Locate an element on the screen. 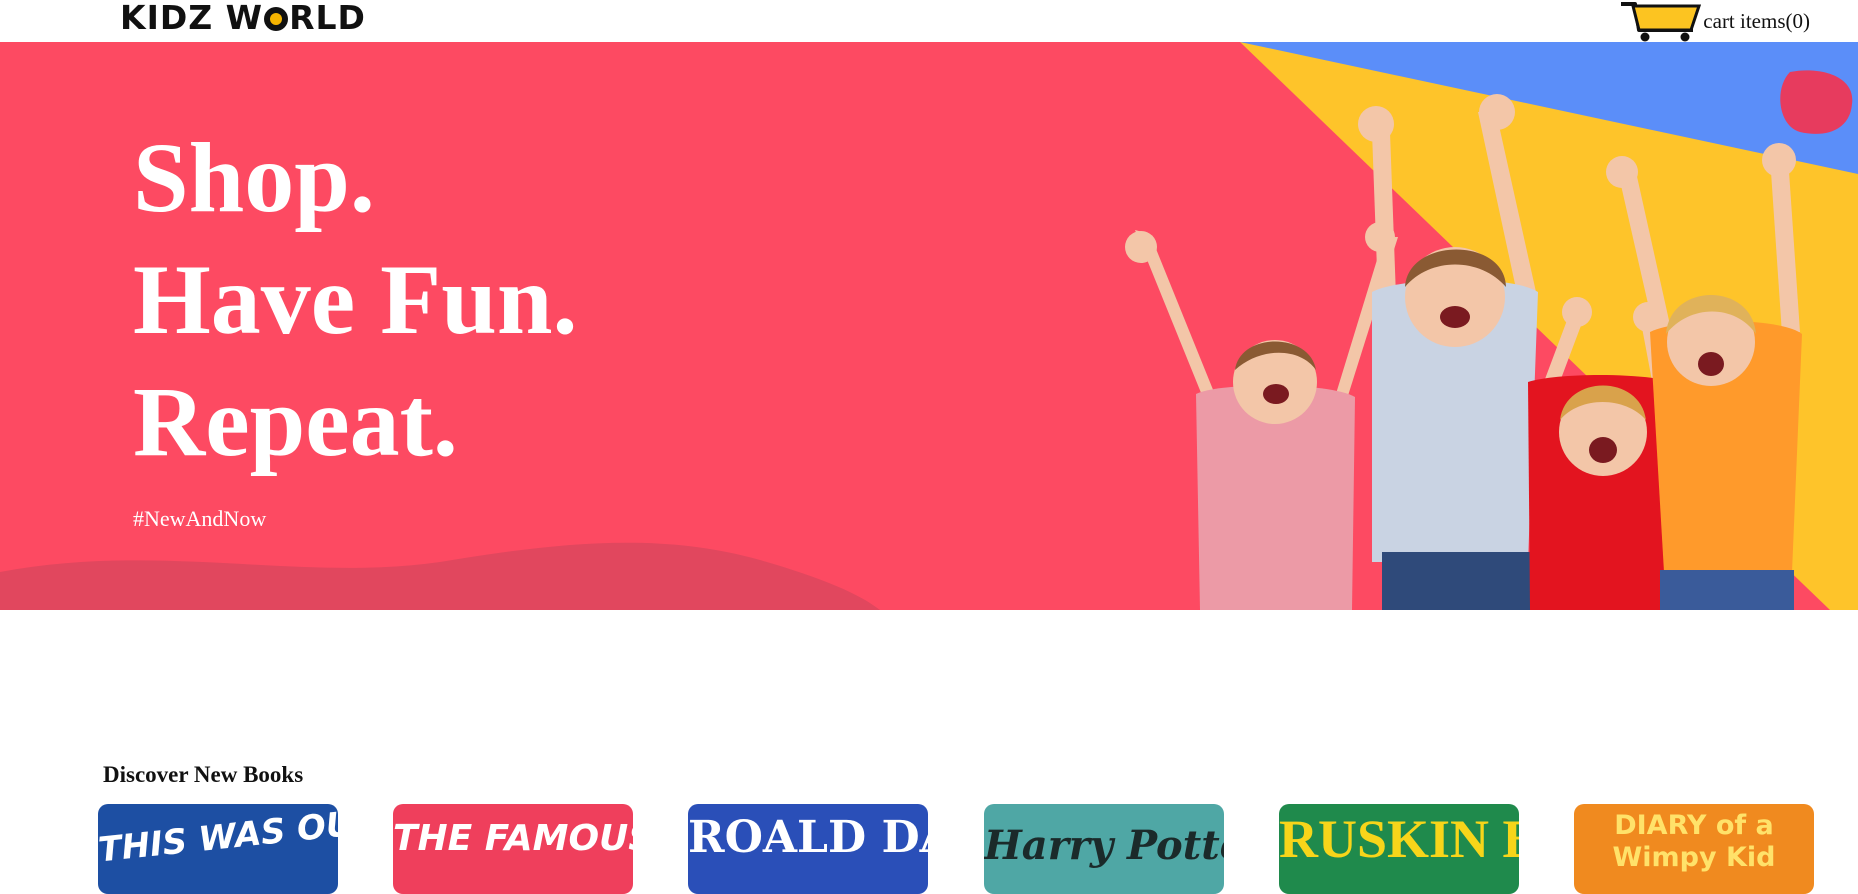 Image resolution: width=1858 pixels, height=894 pixels. book-card: DIARY of a Wimpy Kid is located at coordinates (1694, 849).